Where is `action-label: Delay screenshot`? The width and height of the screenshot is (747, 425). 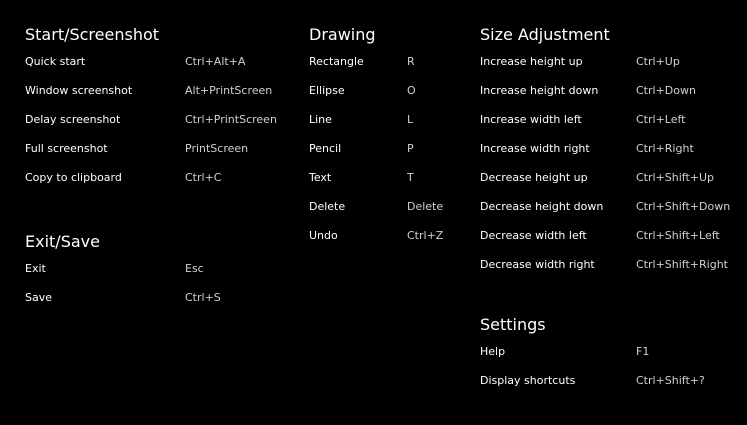 action-label: Delay screenshot is located at coordinates (73, 119).